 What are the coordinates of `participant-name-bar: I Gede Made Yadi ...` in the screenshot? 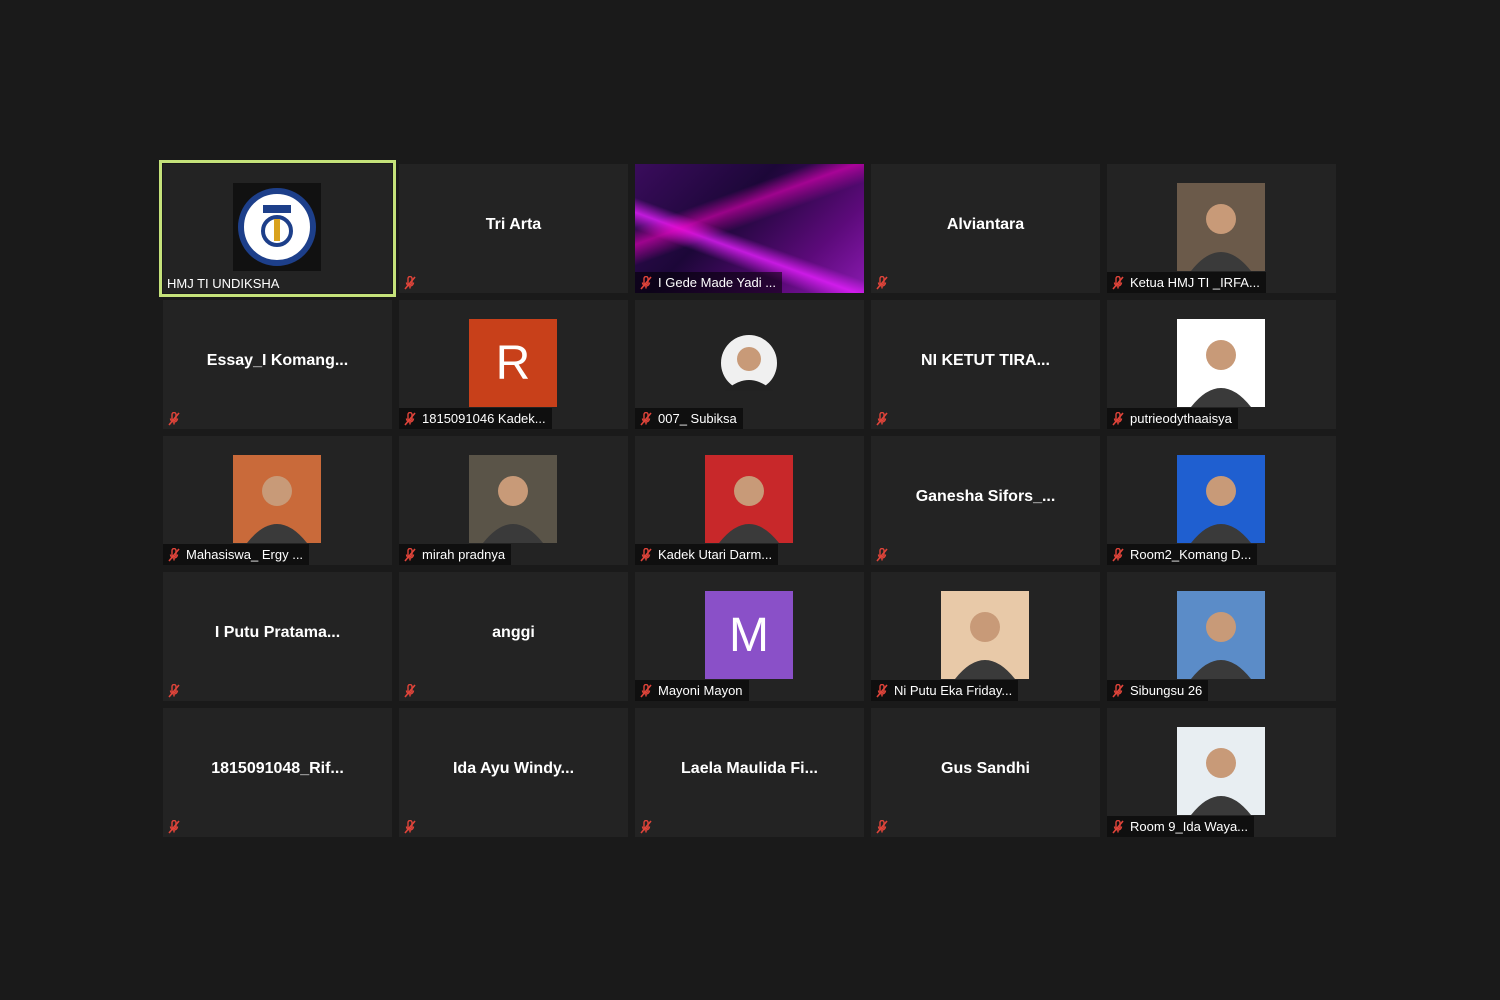 It's located at (709, 282).